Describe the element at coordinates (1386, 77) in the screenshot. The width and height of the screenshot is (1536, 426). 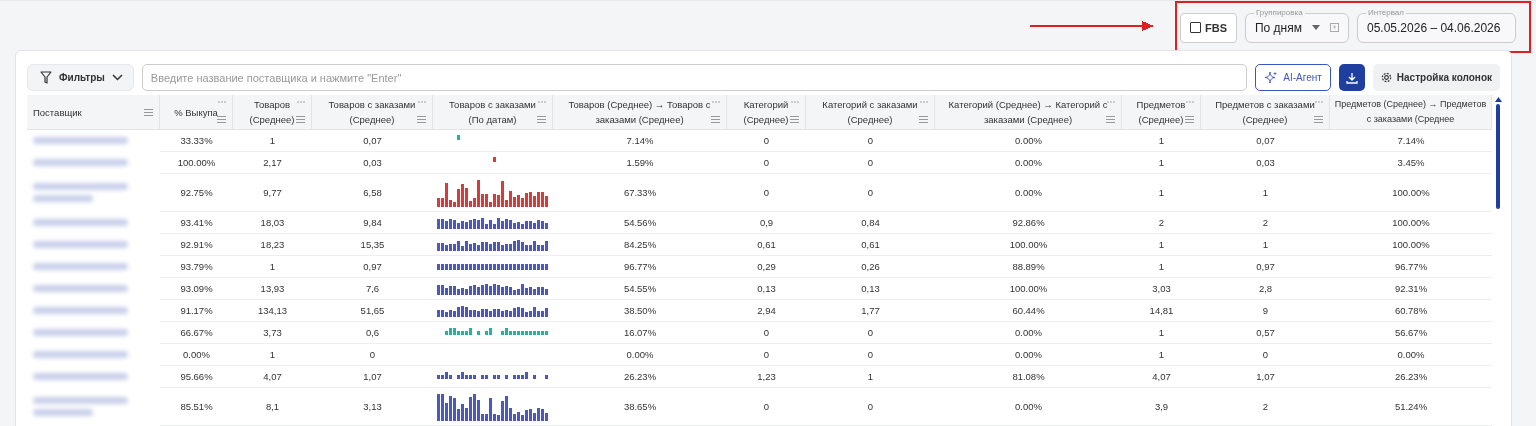
I see `gear-icon` at that location.